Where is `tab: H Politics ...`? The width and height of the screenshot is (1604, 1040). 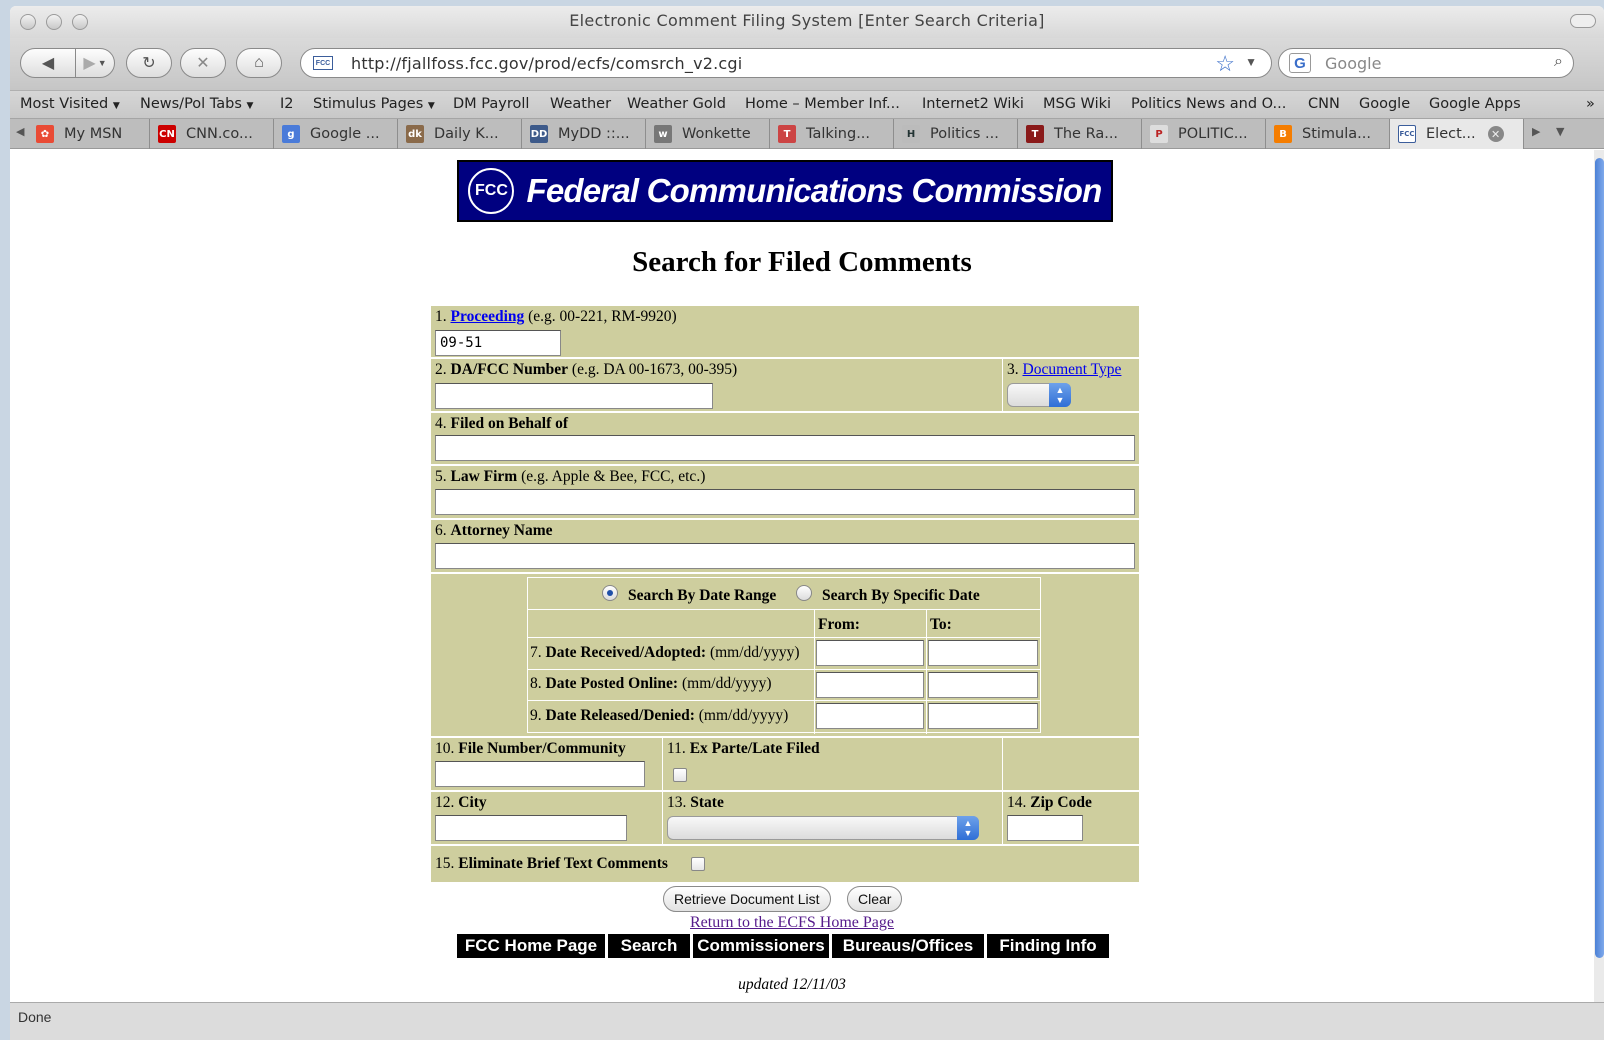 tab: H Politics ... is located at coordinates (956, 134).